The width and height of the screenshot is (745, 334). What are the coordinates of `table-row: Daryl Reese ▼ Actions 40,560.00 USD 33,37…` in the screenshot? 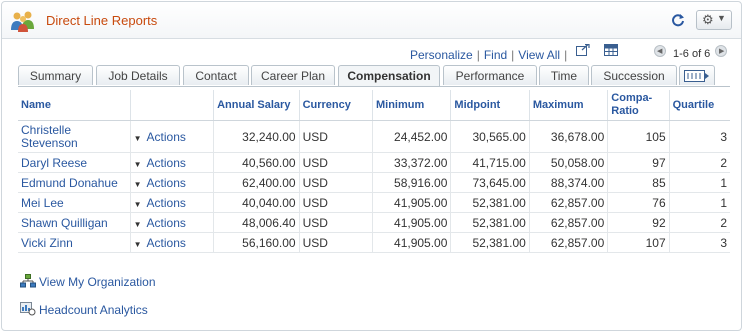 It's located at (374, 162).